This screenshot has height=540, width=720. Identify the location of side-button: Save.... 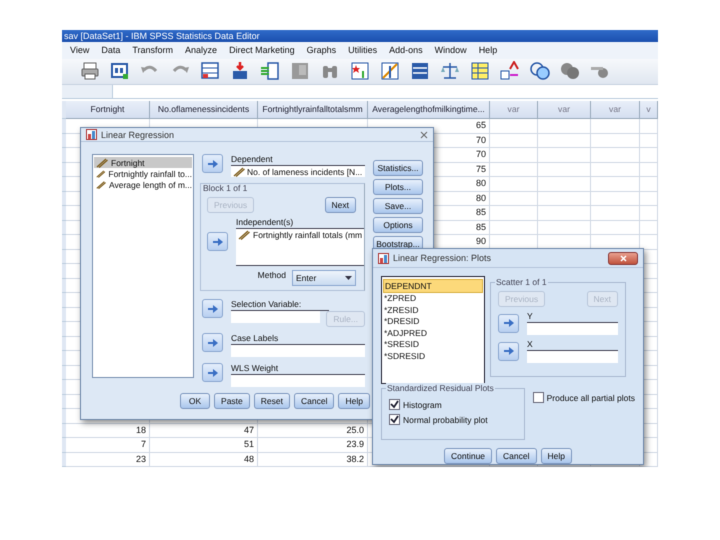
(398, 206).